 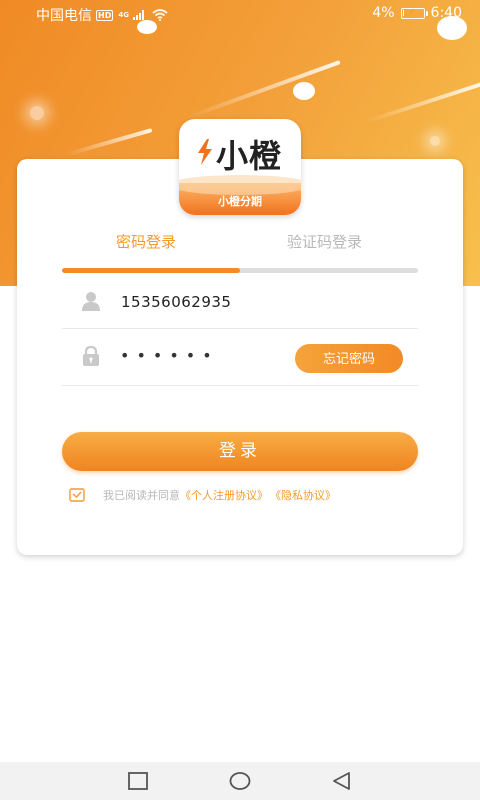 I want to click on tab-password-login: 密码登录, so click(x=146, y=241).